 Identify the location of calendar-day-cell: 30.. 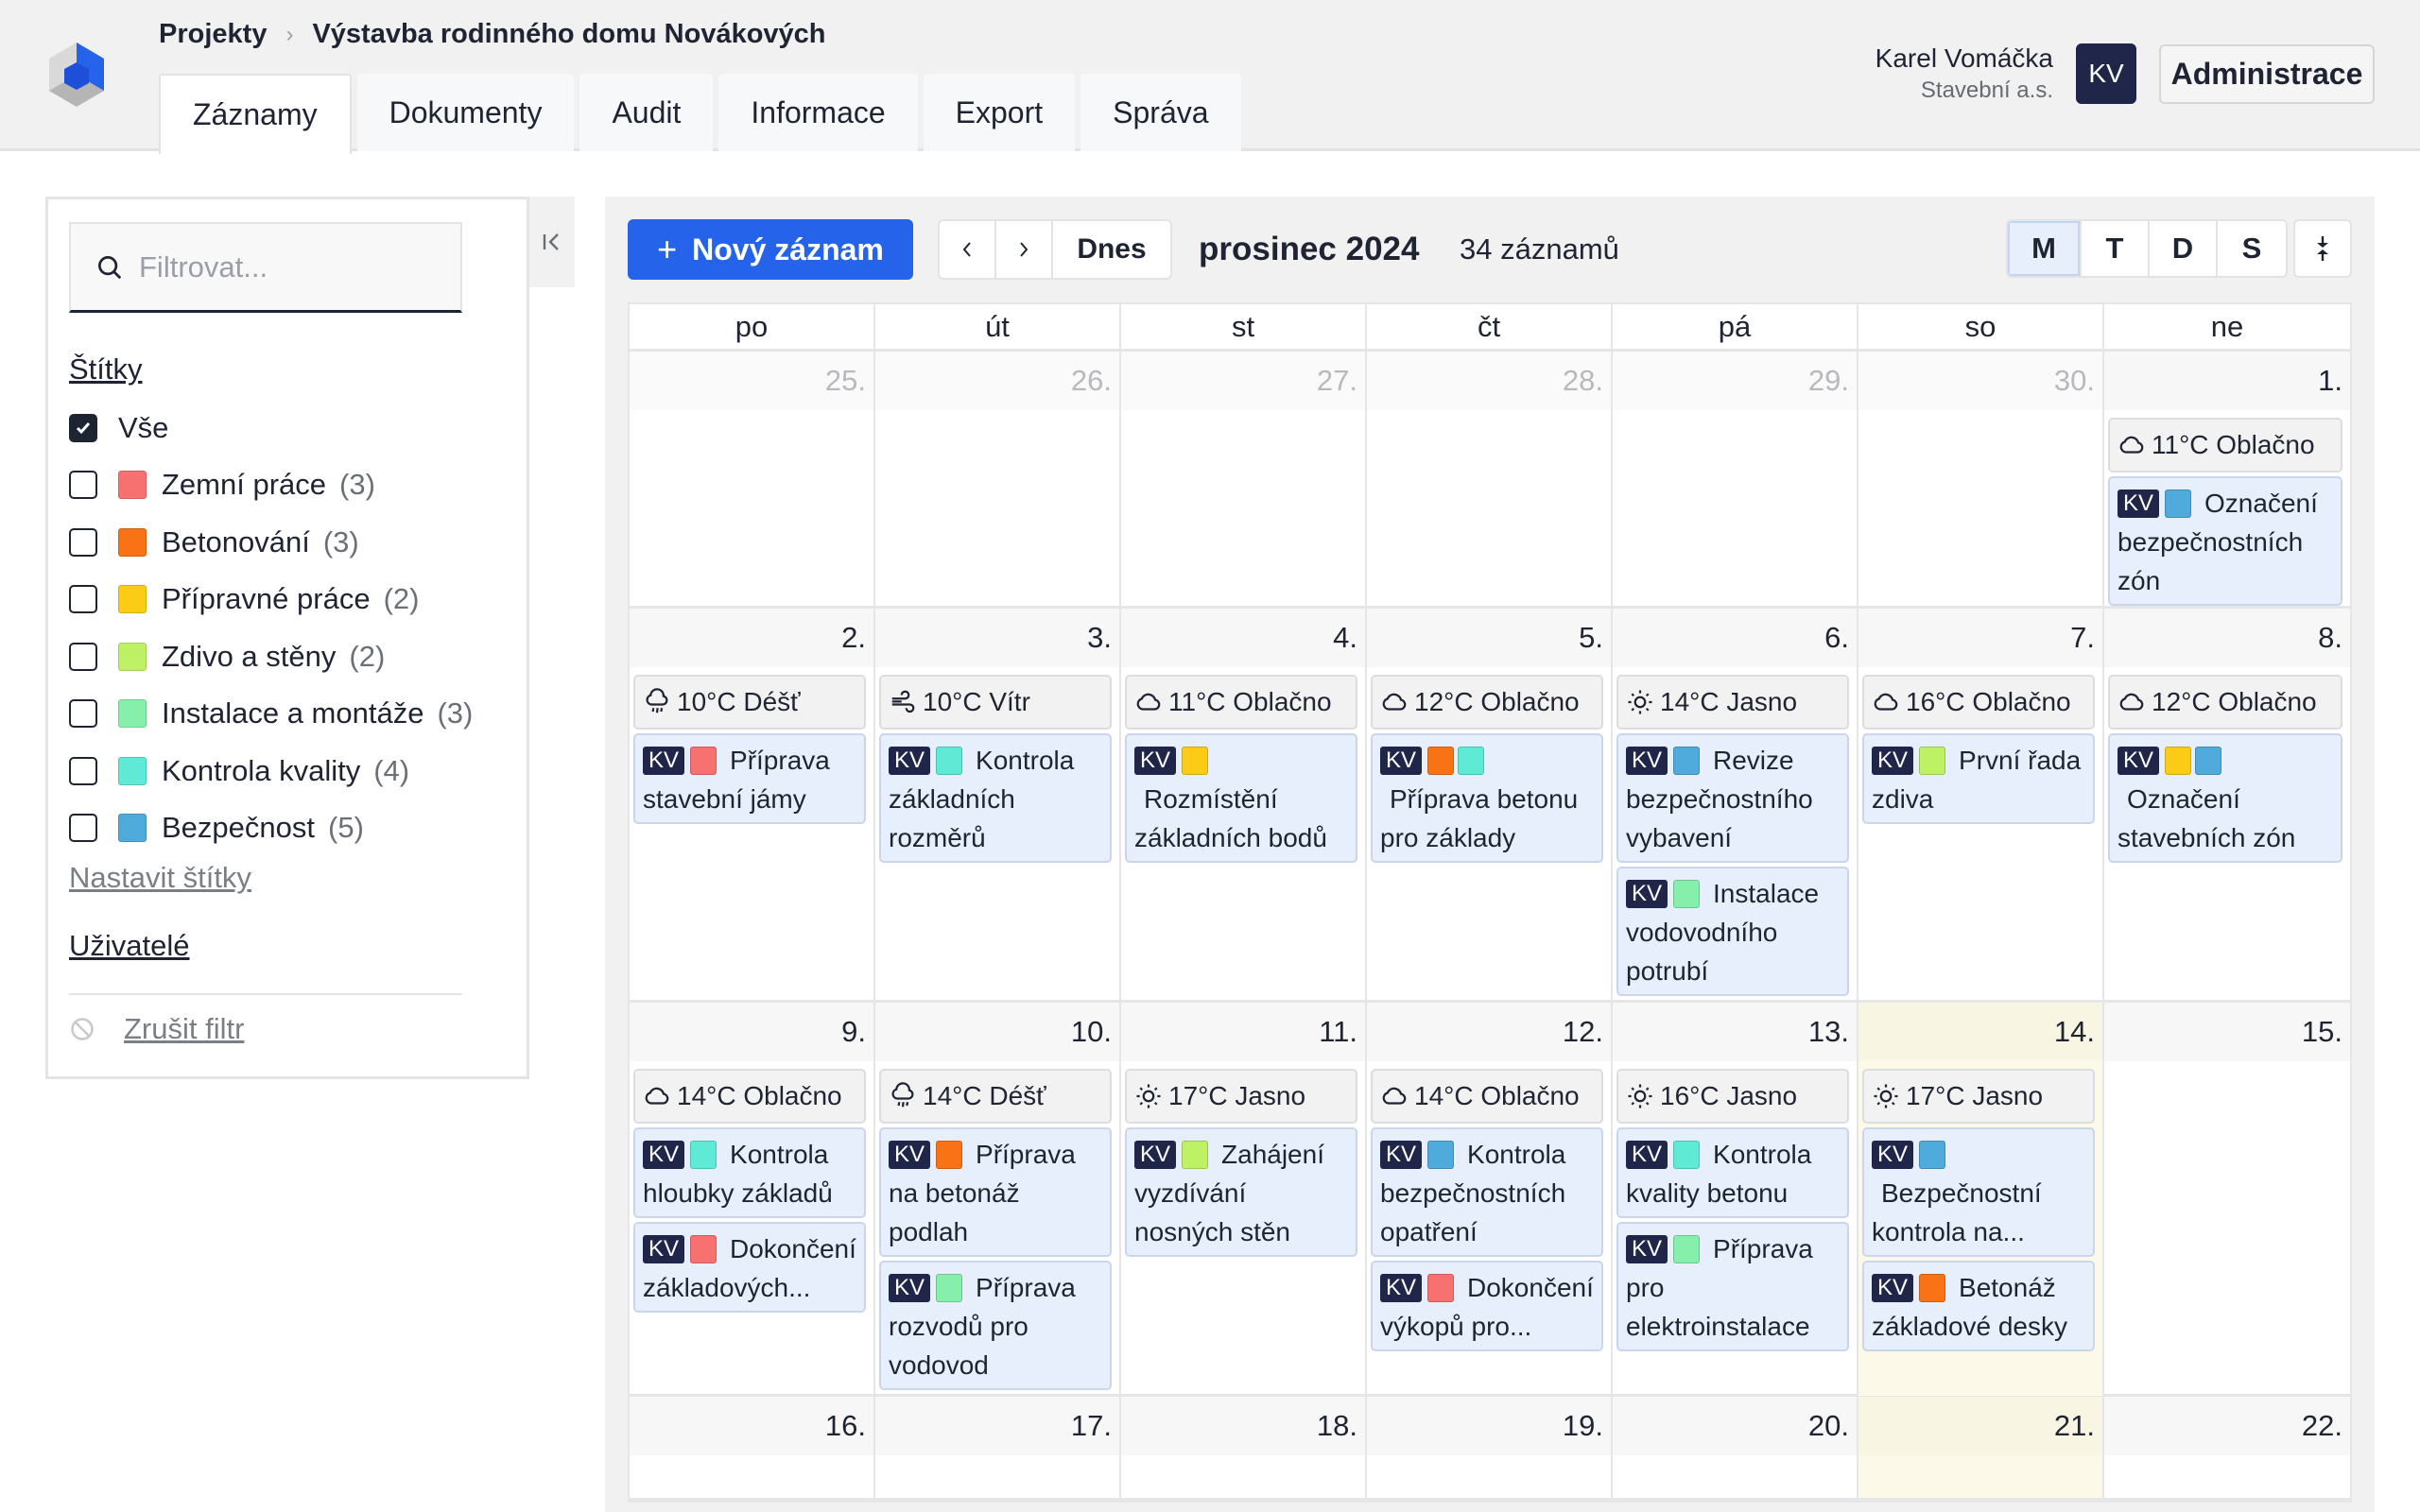
(1981, 481).